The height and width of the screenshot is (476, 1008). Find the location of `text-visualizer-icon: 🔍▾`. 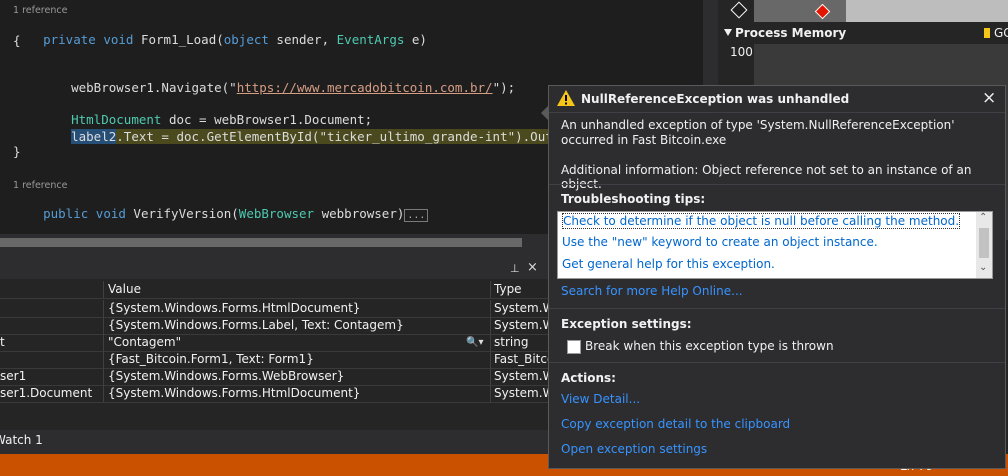

text-visualizer-icon: 🔍▾ is located at coordinates (474, 342).